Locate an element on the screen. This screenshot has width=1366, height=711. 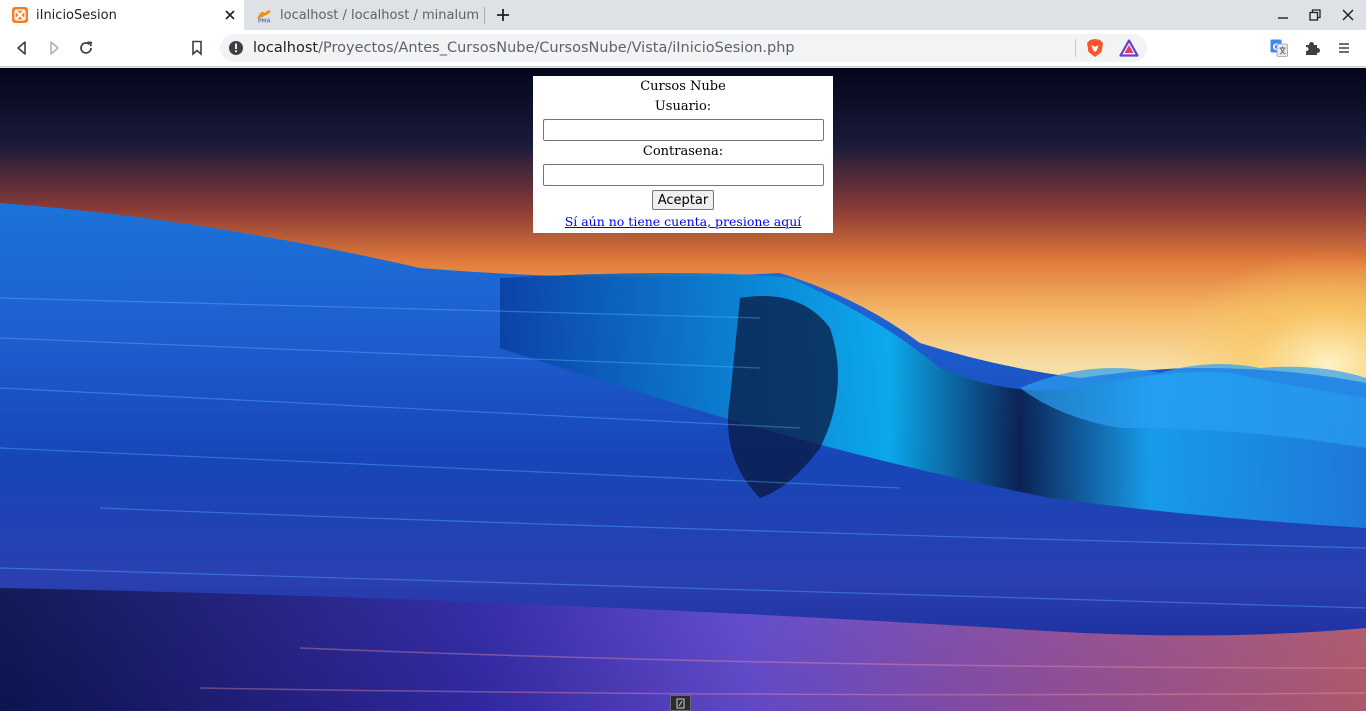
rewards-triangle-icon is located at coordinates (1129, 48).